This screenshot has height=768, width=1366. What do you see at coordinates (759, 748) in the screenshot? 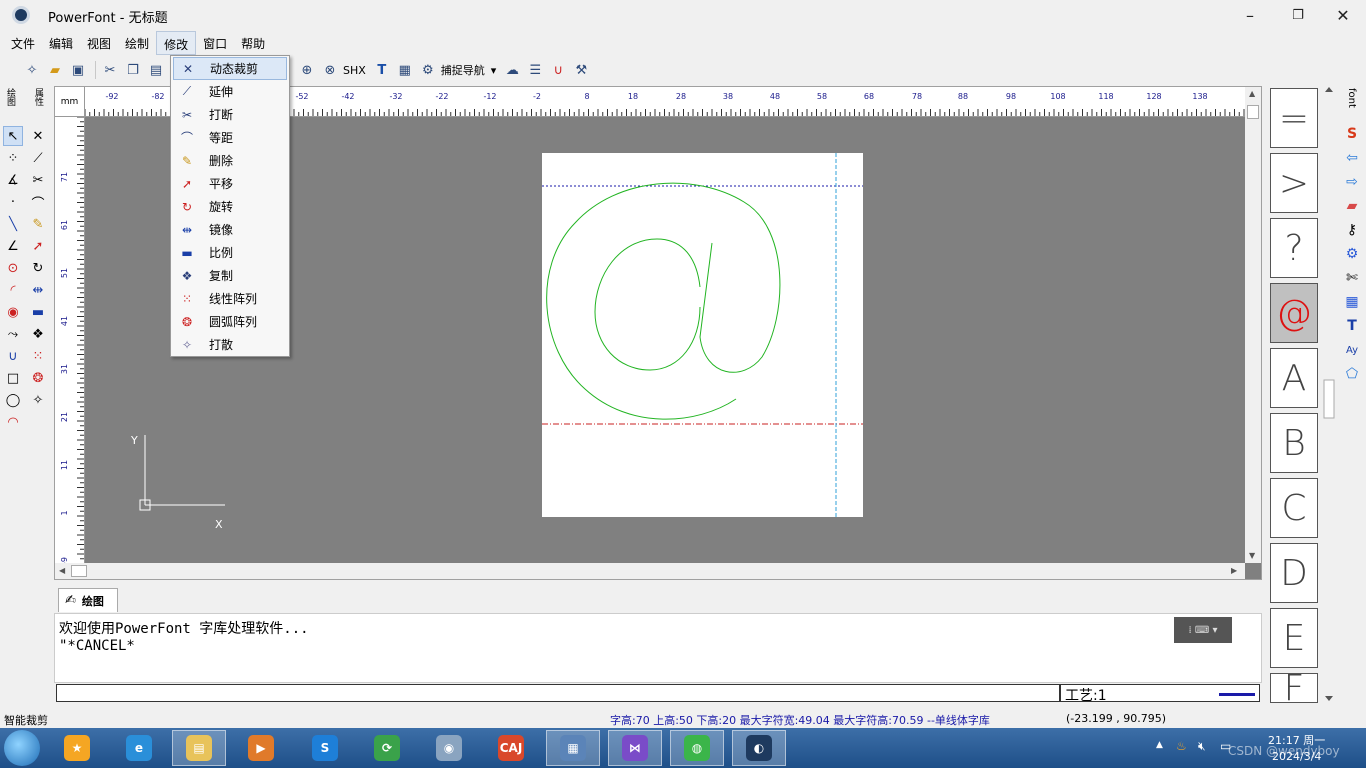
I see `taskbar-powerfont-app: ◐` at bounding box center [759, 748].